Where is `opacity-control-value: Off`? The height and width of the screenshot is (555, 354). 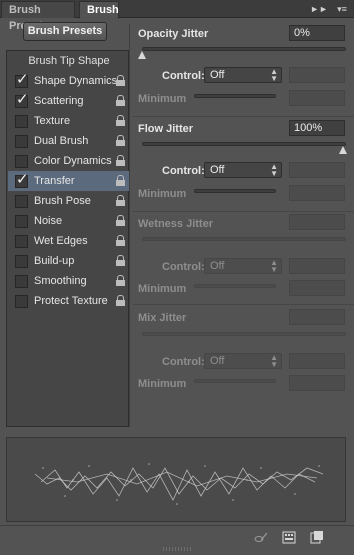
opacity-control-value: Off is located at coordinates (217, 75).